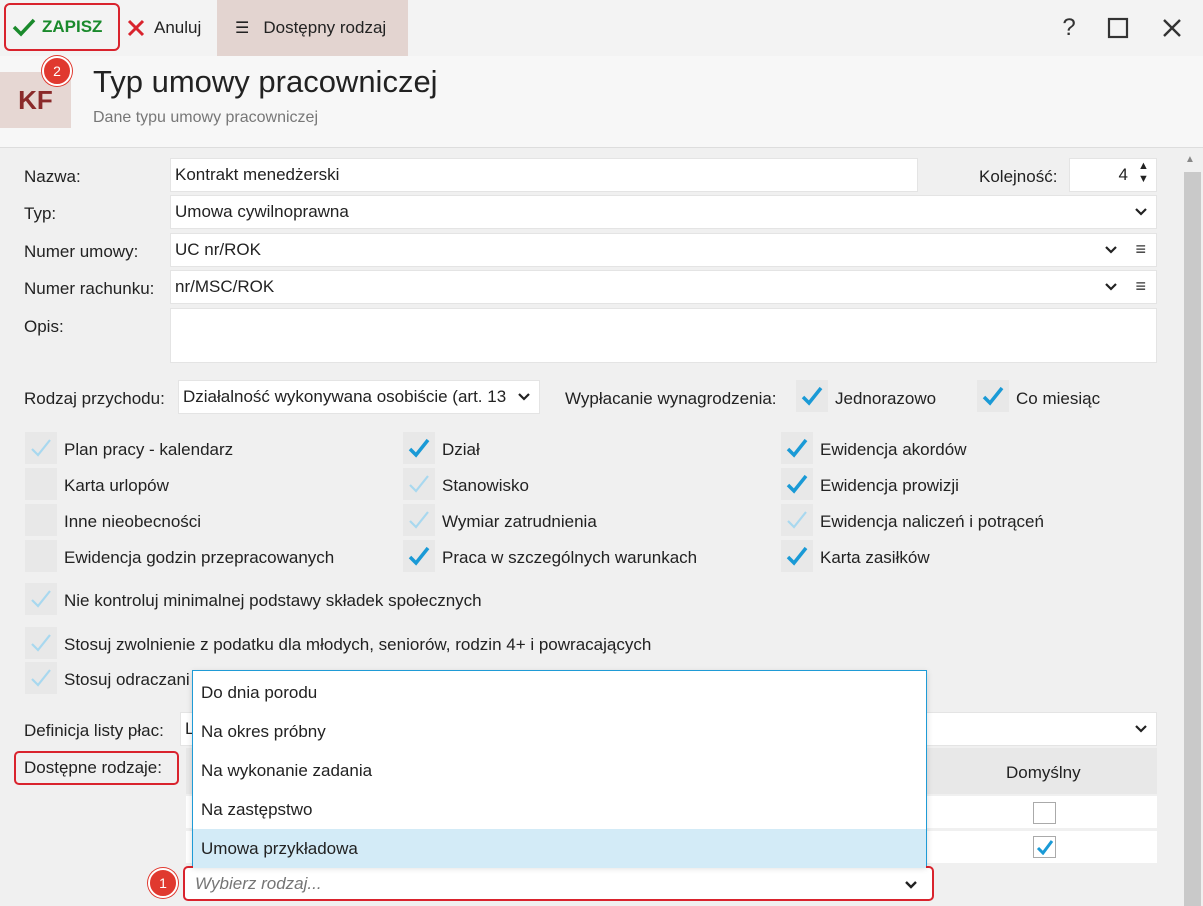 The height and width of the screenshot is (906, 1203). What do you see at coordinates (149, 449) in the screenshot?
I see `option-label: Plan pracy - kalendarz` at bounding box center [149, 449].